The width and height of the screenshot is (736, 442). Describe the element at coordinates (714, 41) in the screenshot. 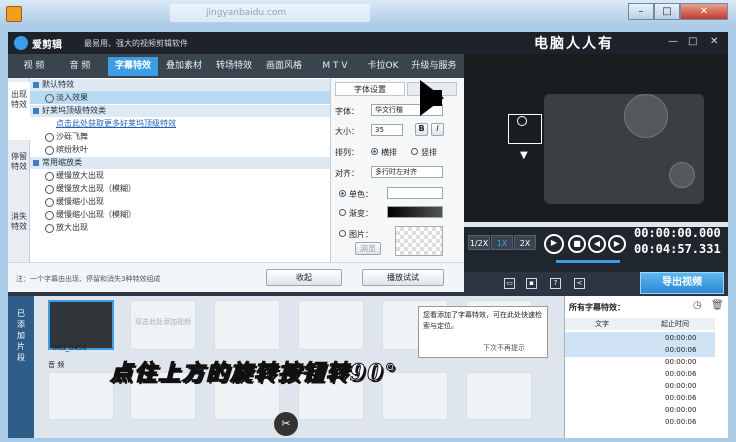

I see `app-close-icon: ✕` at that location.